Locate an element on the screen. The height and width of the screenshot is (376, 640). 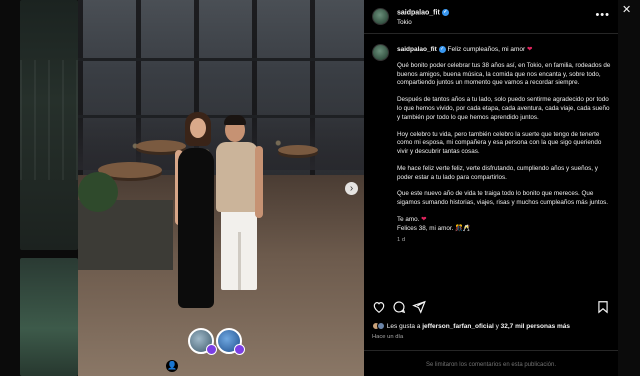
author-username: saidpalao_fit ✓ is located at coordinates (423, 12).